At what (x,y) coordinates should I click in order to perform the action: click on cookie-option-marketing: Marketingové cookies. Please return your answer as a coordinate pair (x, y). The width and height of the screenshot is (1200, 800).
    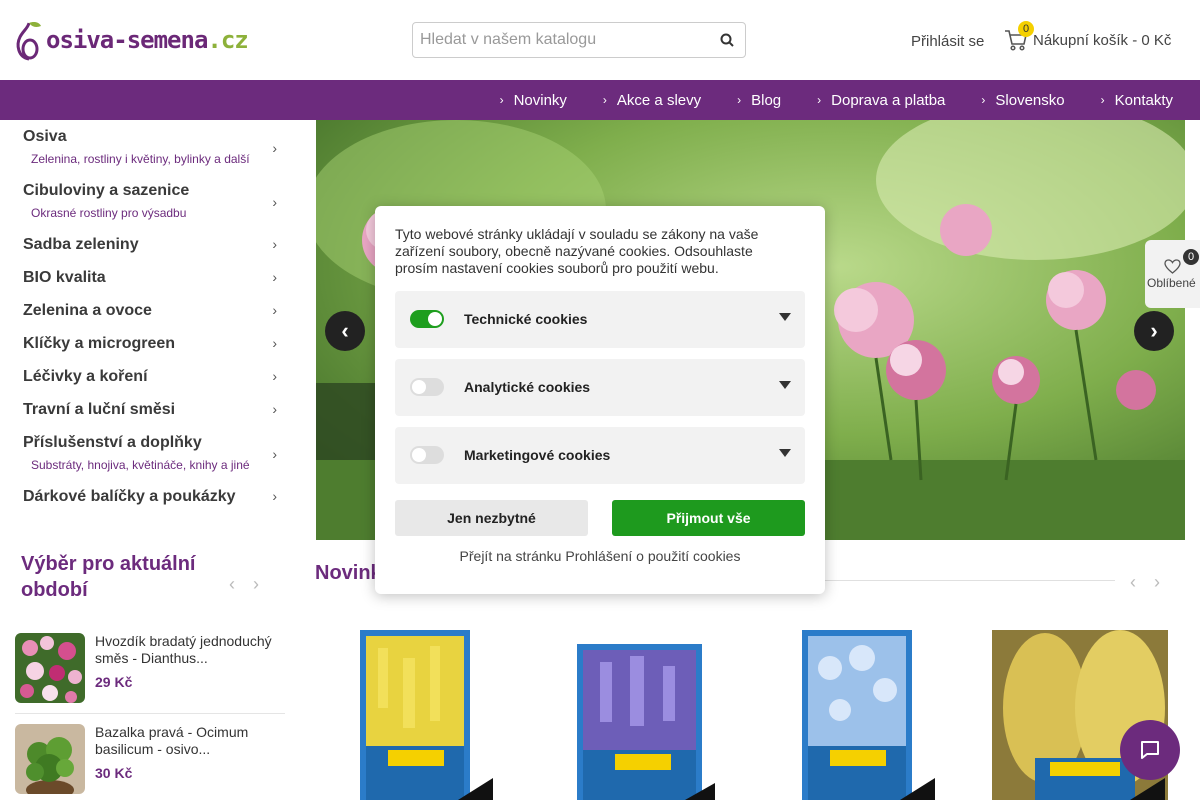
    Looking at the image, I should click on (600, 455).